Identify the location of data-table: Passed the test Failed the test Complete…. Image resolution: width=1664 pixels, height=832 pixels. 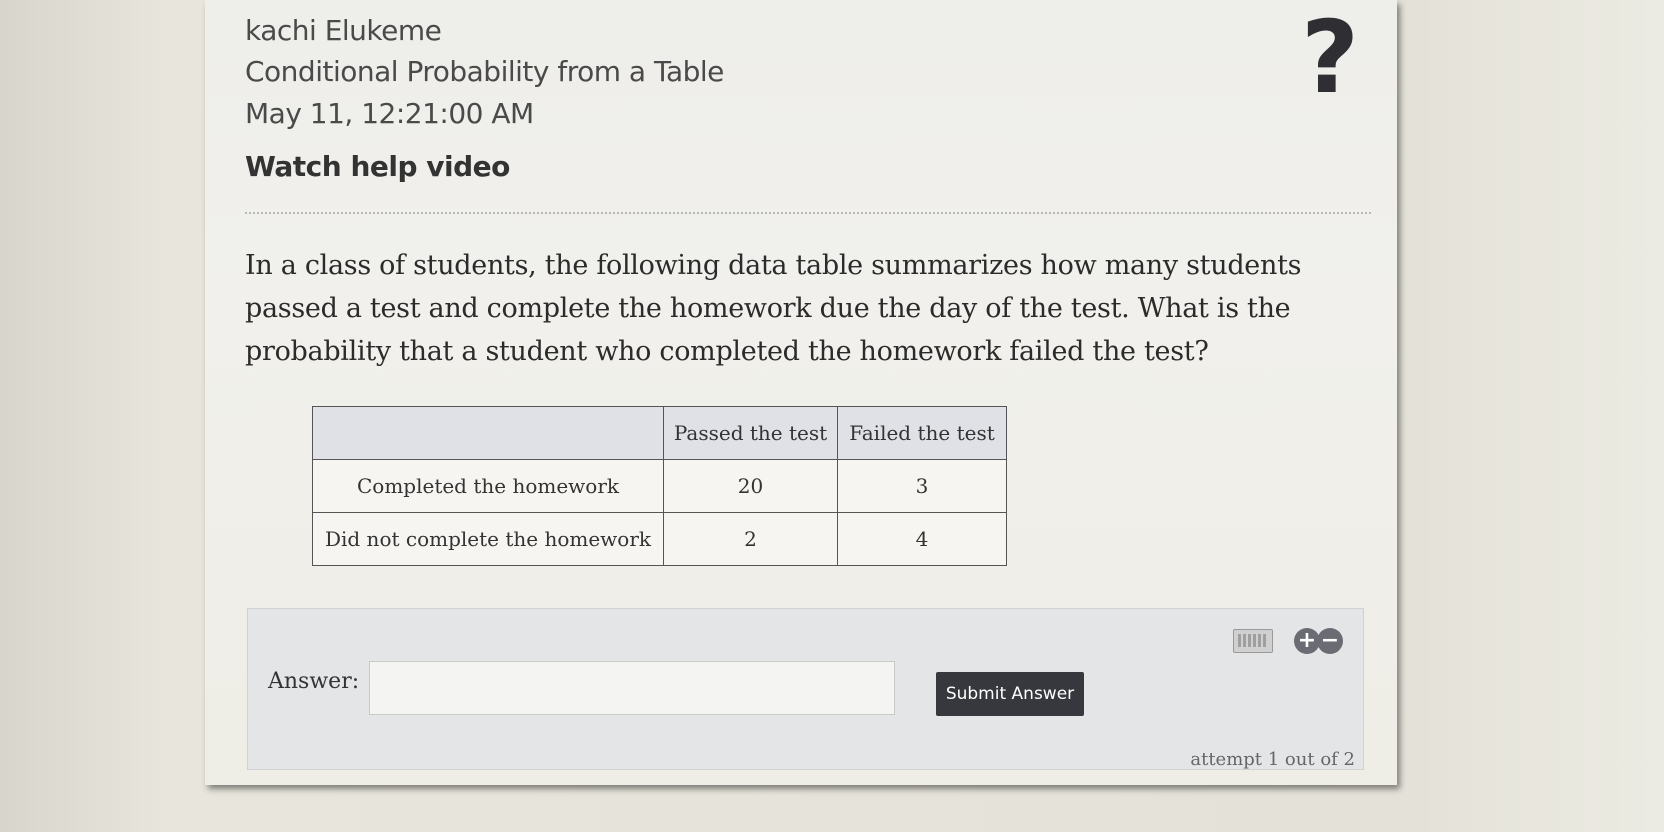
(659, 486).